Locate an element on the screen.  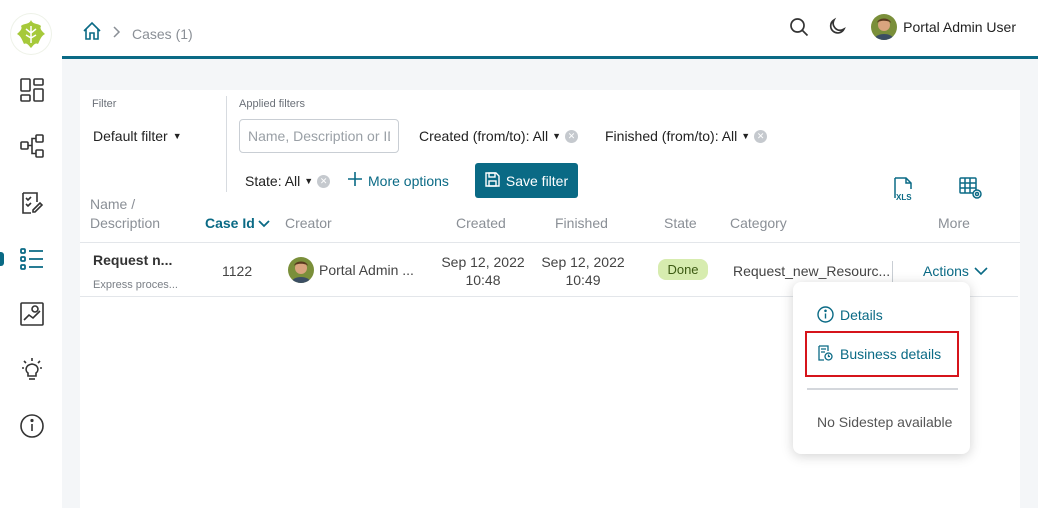
business-details-icon is located at coordinates (825, 353).